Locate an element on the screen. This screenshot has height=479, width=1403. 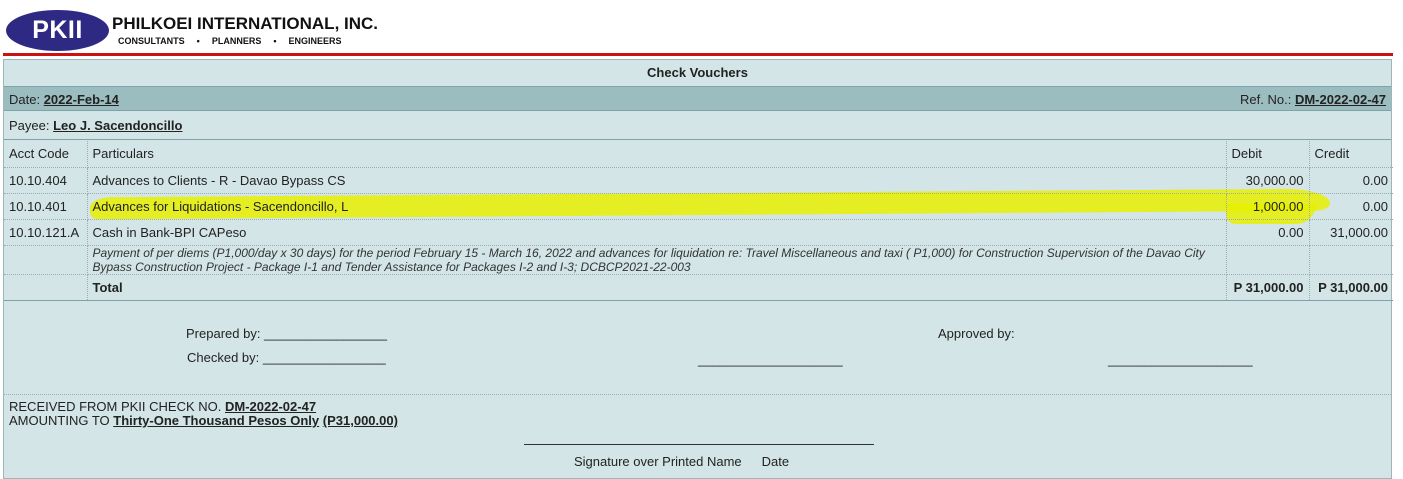
amount-in-words: Thirty-One Thousand Pesos Only is located at coordinates (216, 420).